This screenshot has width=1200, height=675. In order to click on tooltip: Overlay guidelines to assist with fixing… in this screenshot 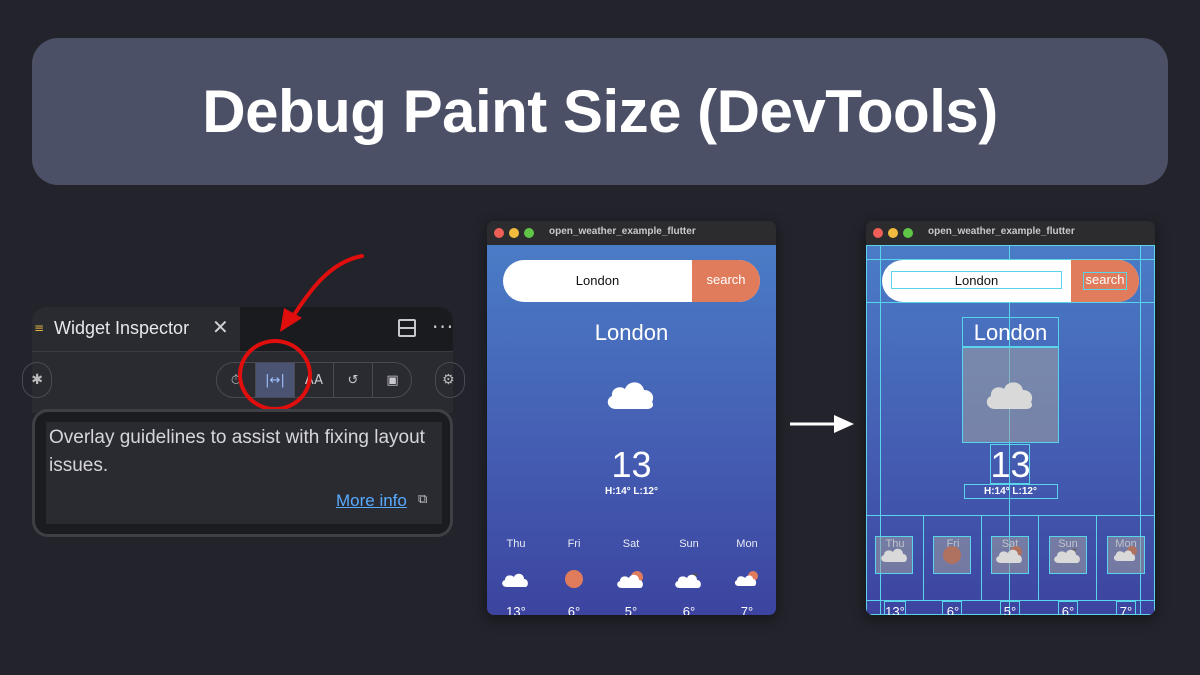, I will do `click(242, 473)`.